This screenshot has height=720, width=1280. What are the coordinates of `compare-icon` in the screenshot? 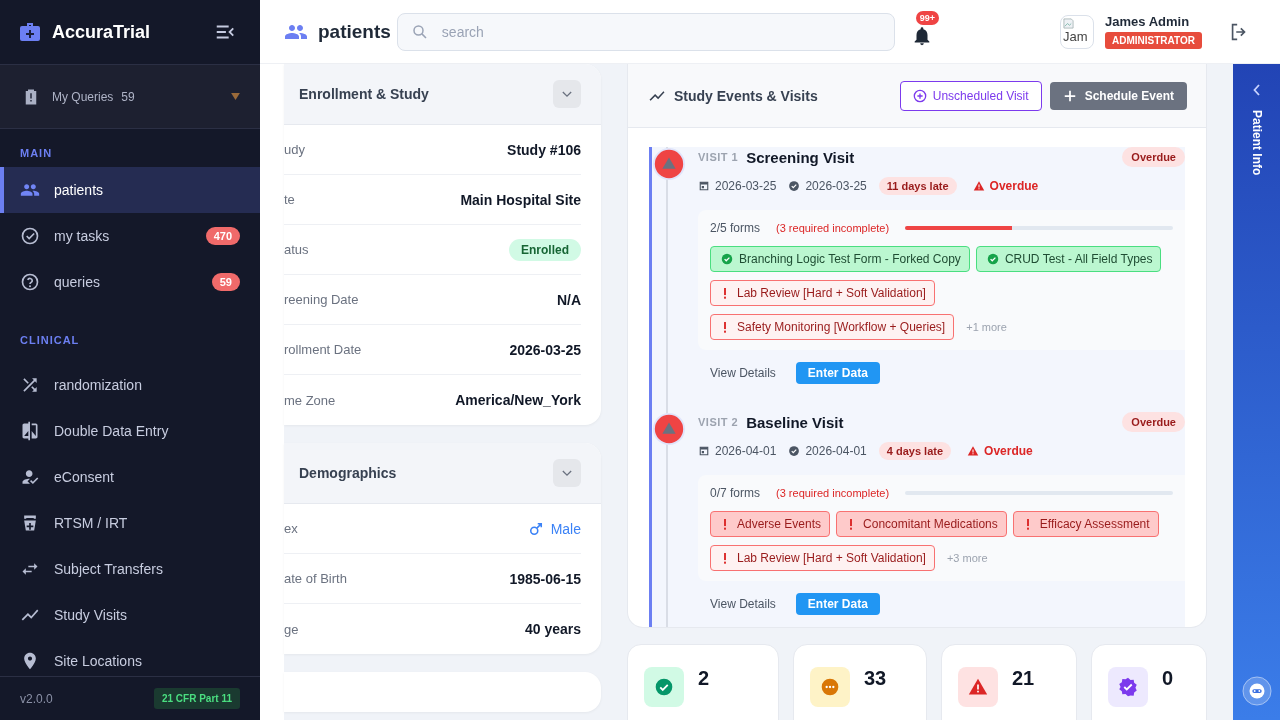 It's located at (30, 431).